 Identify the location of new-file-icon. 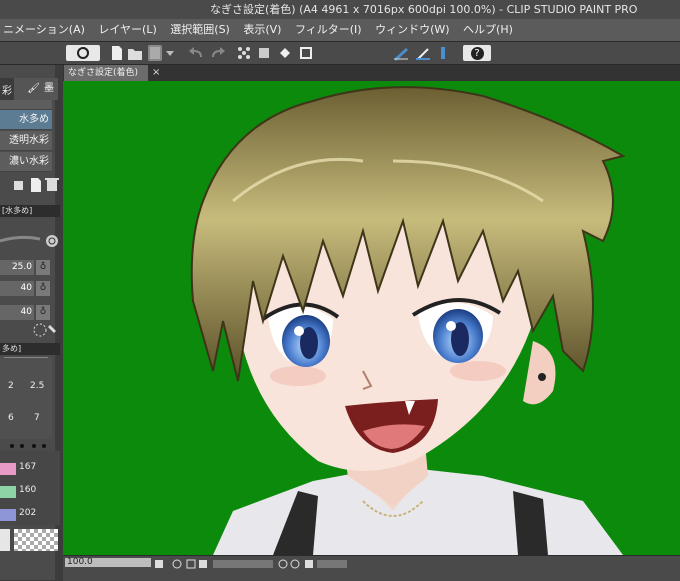
(117, 53).